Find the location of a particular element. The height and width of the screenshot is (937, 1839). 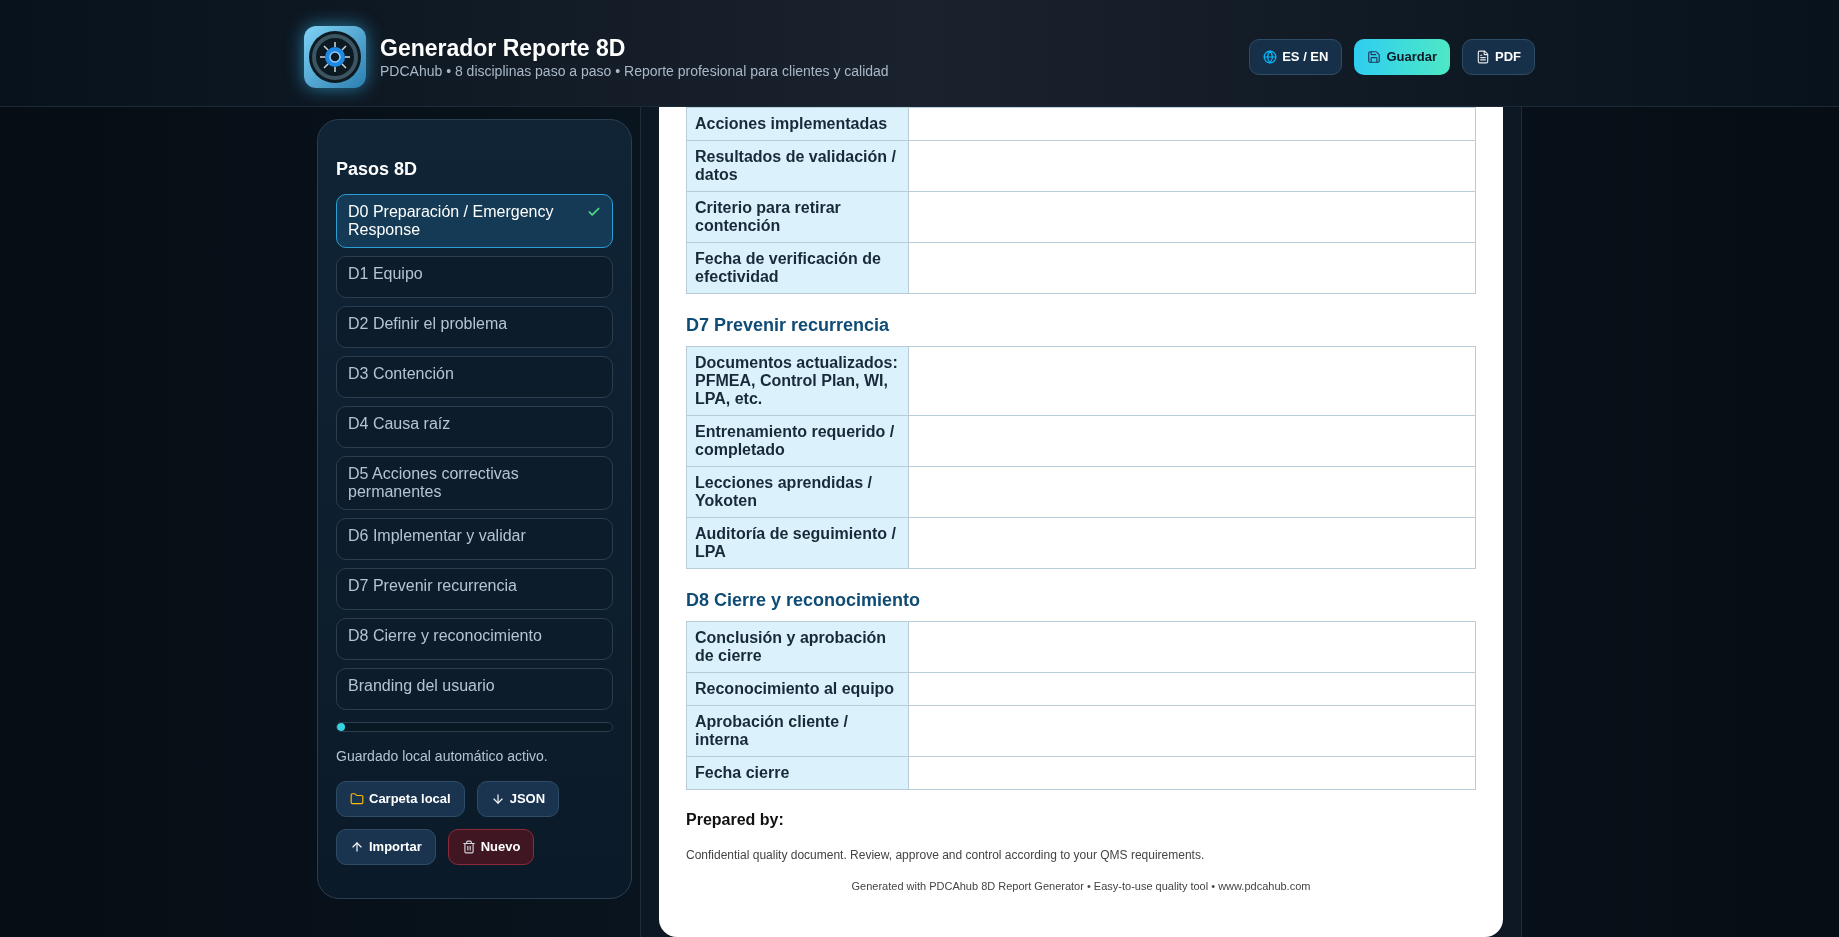

field-label: Entrenamiento requerido / completado is located at coordinates (798, 441).